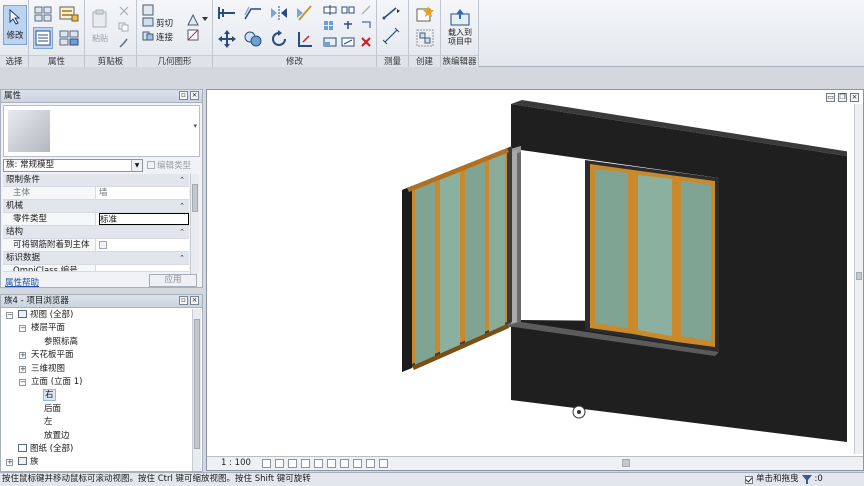 Image resolution: width=864 pixels, height=486 pixels. Describe the element at coordinates (425, 14) in the screenshot. I see `create-component-button` at that location.